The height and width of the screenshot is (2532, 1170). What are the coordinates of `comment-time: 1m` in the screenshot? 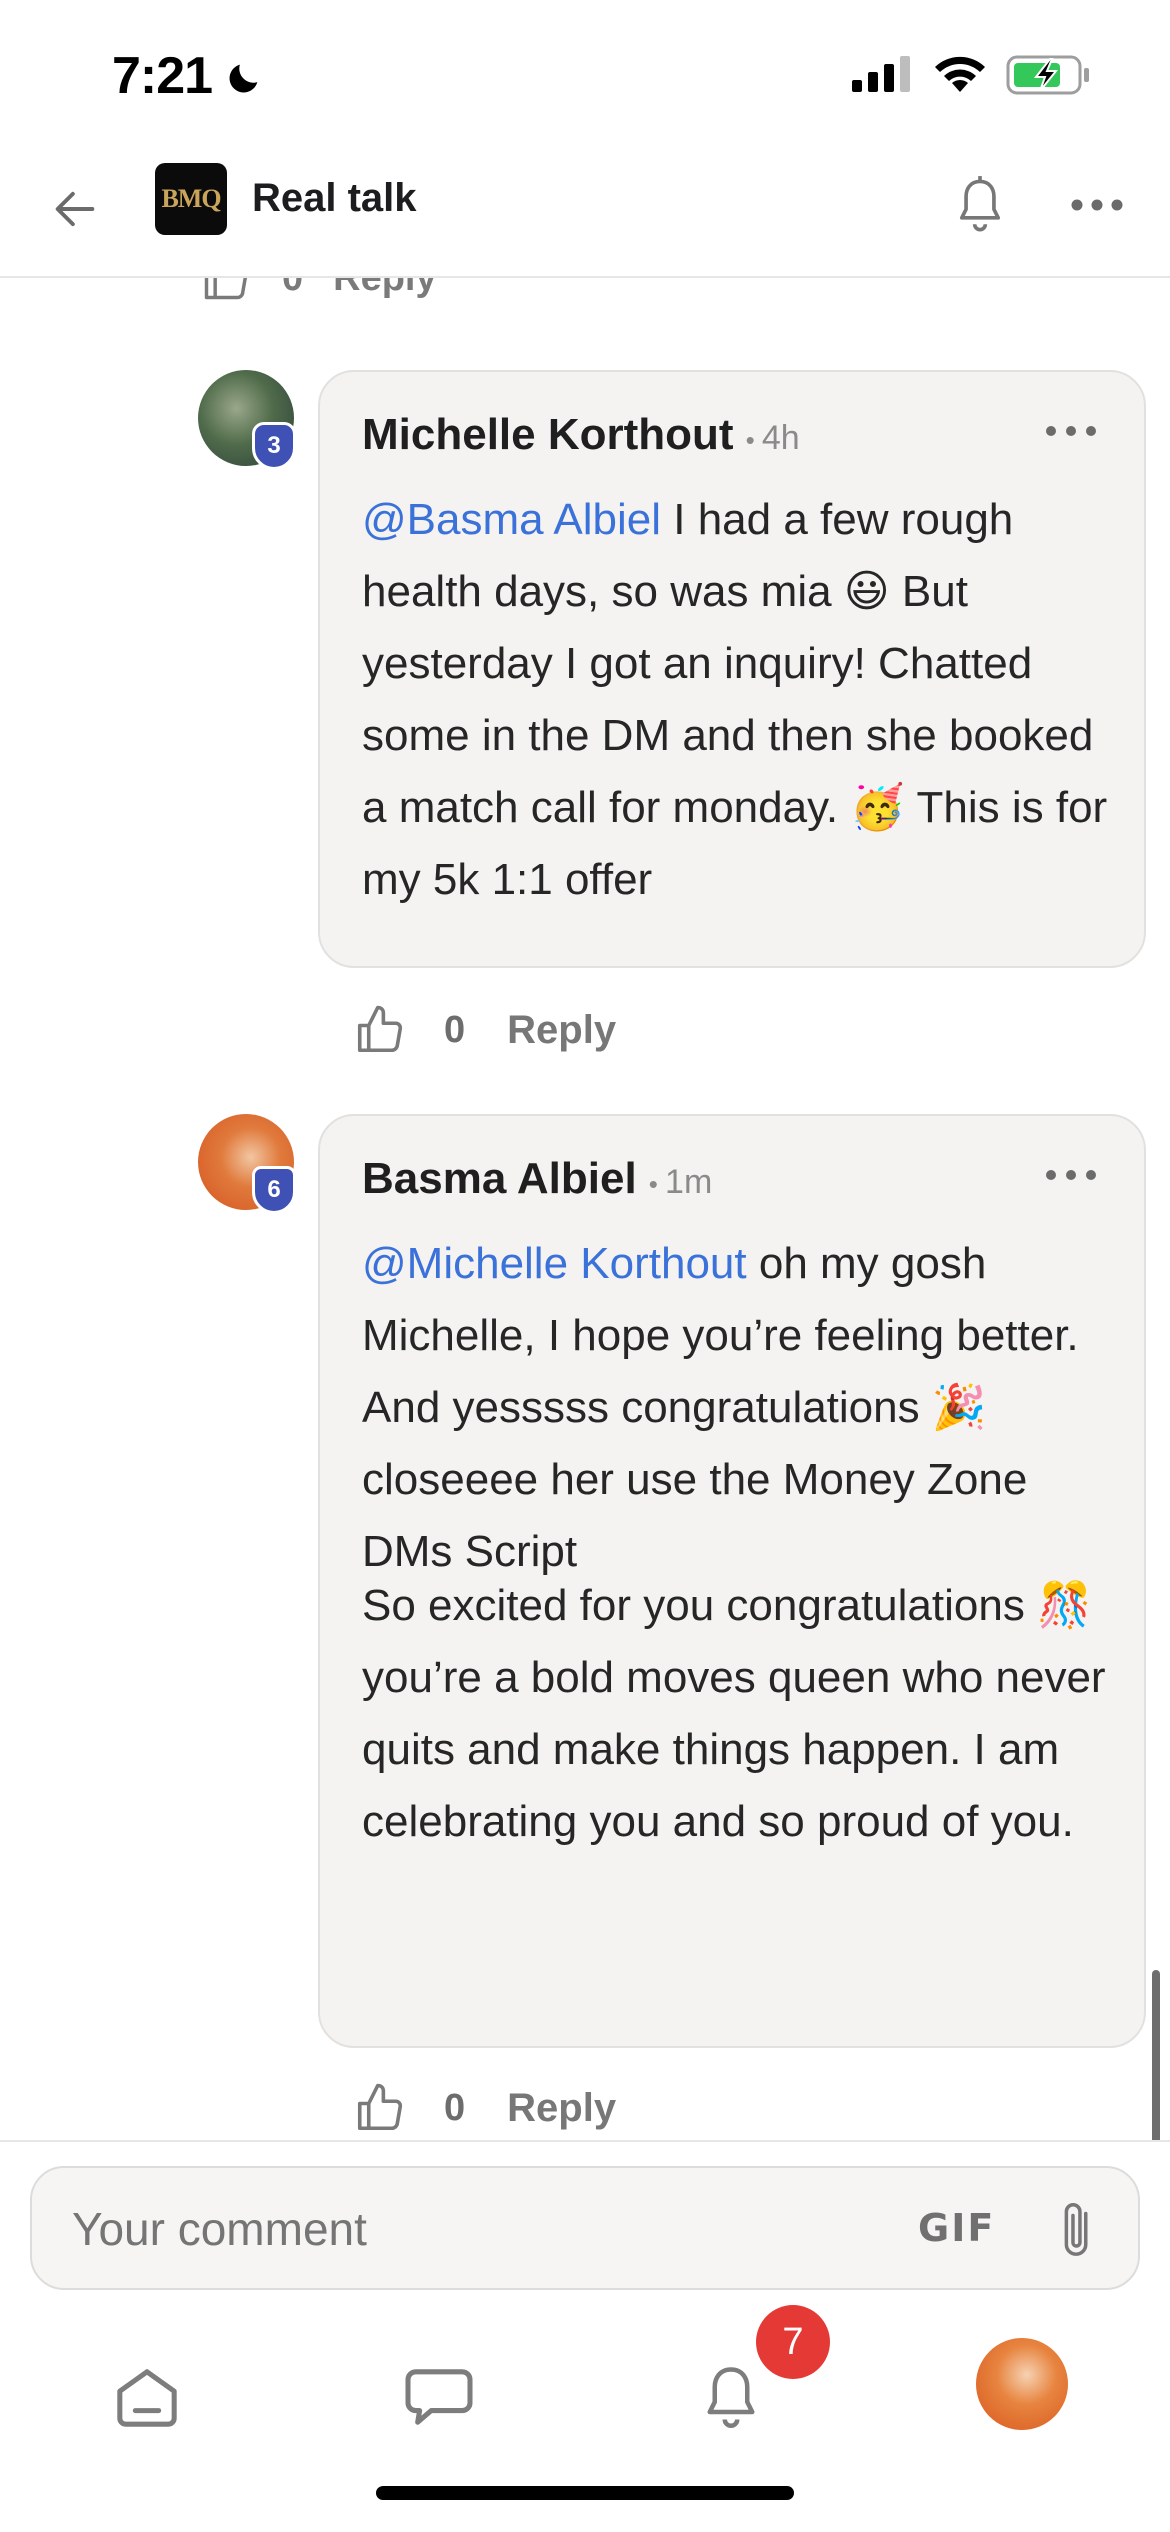 It's located at (680, 1182).